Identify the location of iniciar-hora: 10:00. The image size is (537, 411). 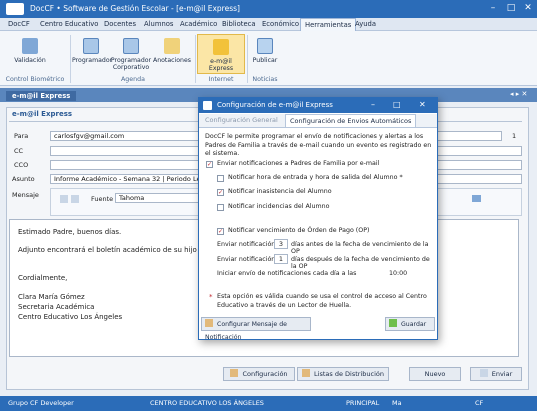
(398, 273).